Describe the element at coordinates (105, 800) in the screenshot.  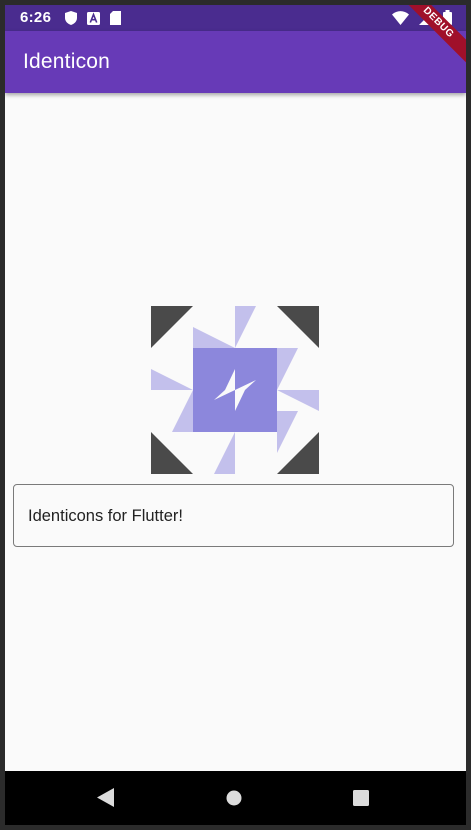
I see `back-icon` at that location.